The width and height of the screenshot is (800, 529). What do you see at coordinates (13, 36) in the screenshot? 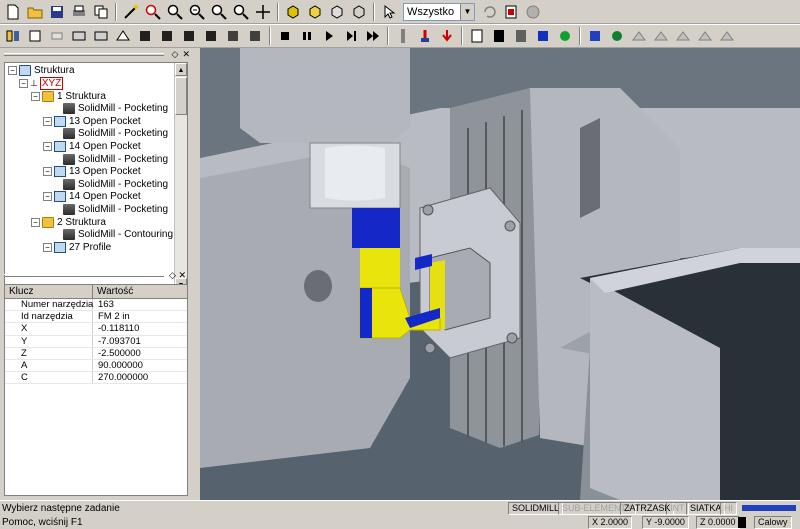
I see `tool-a-icon` at bounding box center [13, 36].